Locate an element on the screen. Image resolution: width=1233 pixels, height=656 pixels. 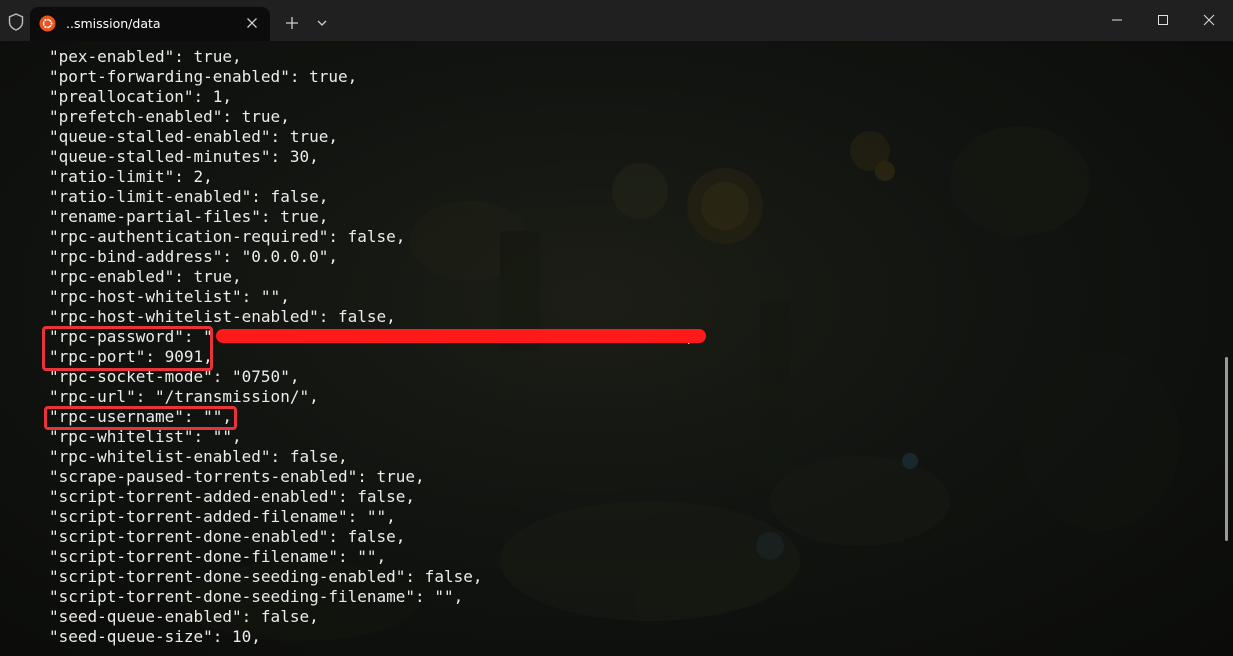
ubuntu-icon is located at coordinates (47, 23).